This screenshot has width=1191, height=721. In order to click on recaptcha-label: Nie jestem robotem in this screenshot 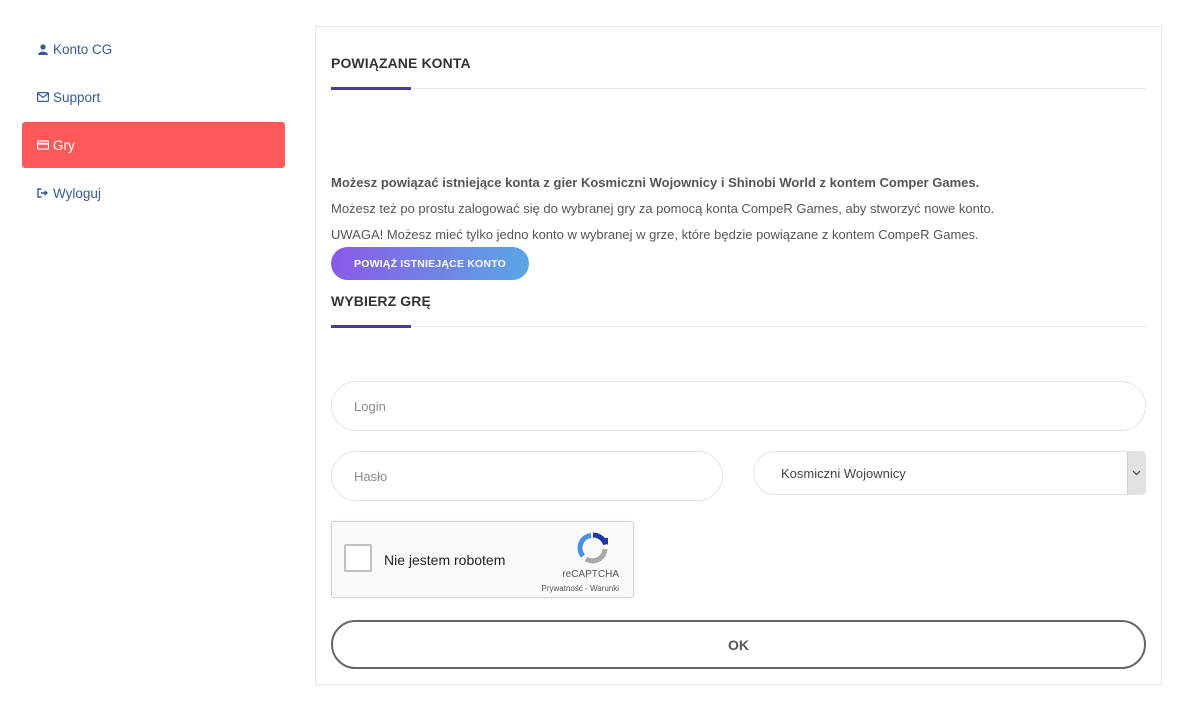, I will do `click(445, 560)`.